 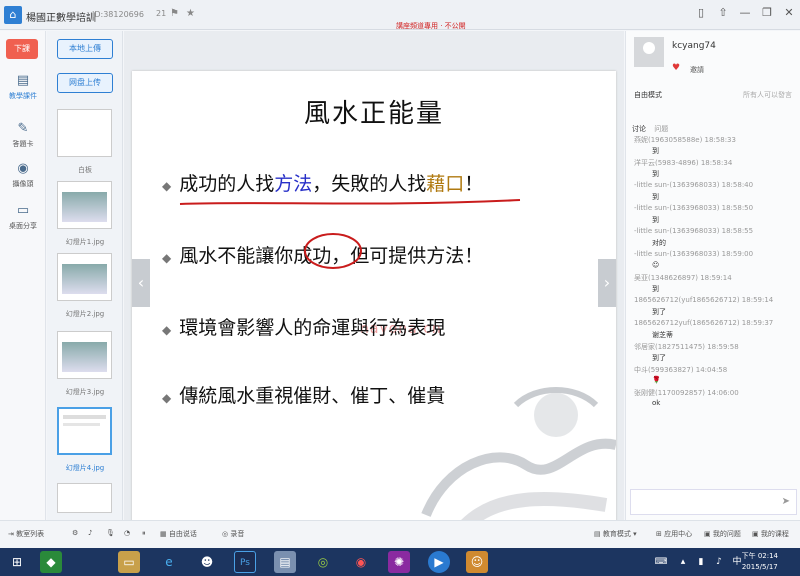 I want to click on message-text: ☺, so click(x=656, y=265).